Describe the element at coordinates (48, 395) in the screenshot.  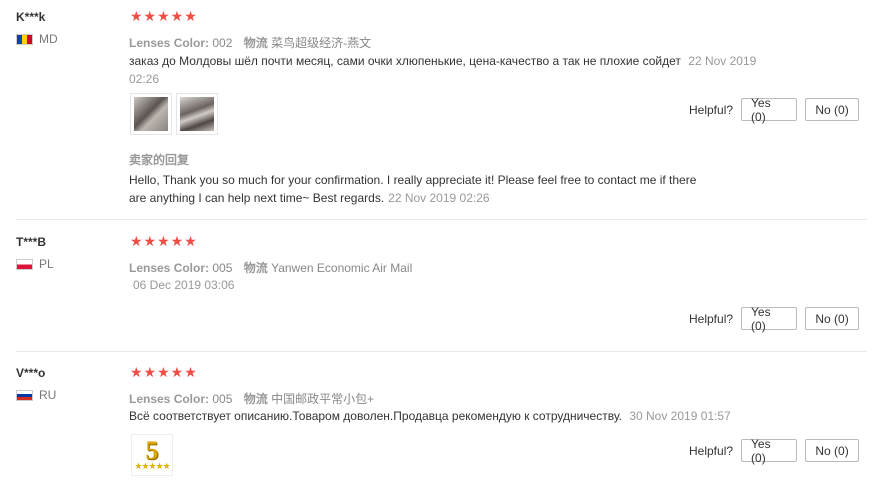
I see `country-code: RU` at that location.